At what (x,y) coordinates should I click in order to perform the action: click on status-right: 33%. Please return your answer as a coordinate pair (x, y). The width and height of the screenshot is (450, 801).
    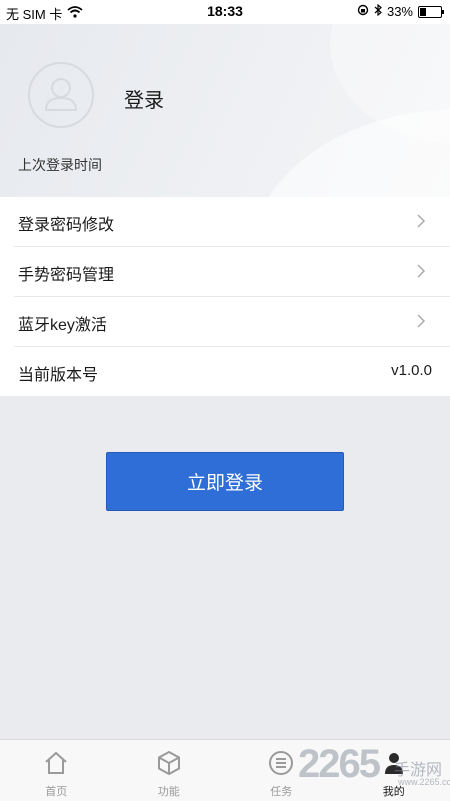
    Looking at the image, I should click on (399, 11).